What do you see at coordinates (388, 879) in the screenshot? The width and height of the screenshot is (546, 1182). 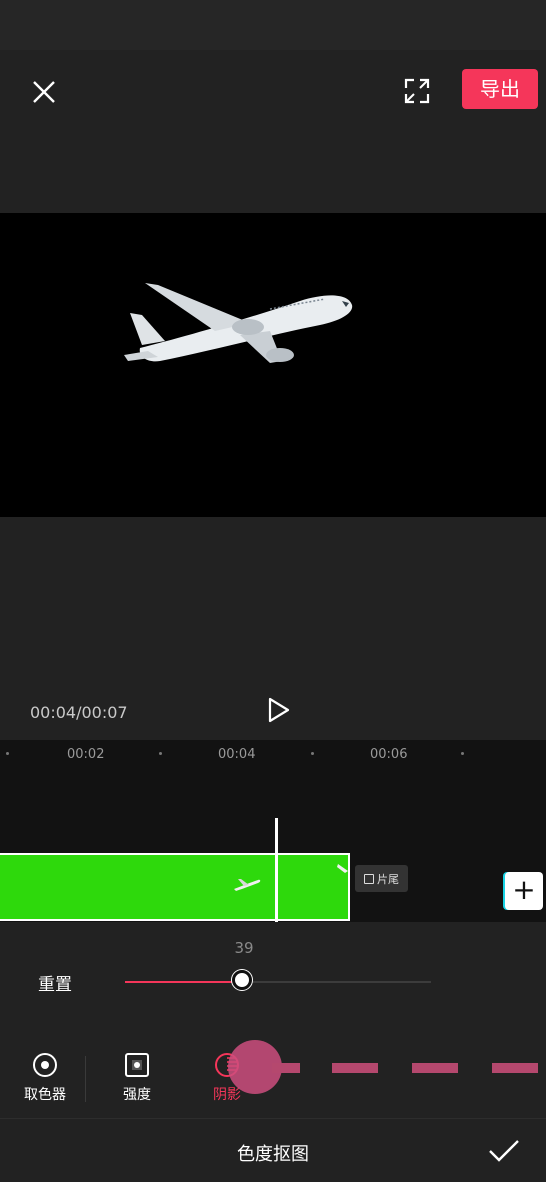 I see `outro-label: 片尾` at bounding box center [388, 879].